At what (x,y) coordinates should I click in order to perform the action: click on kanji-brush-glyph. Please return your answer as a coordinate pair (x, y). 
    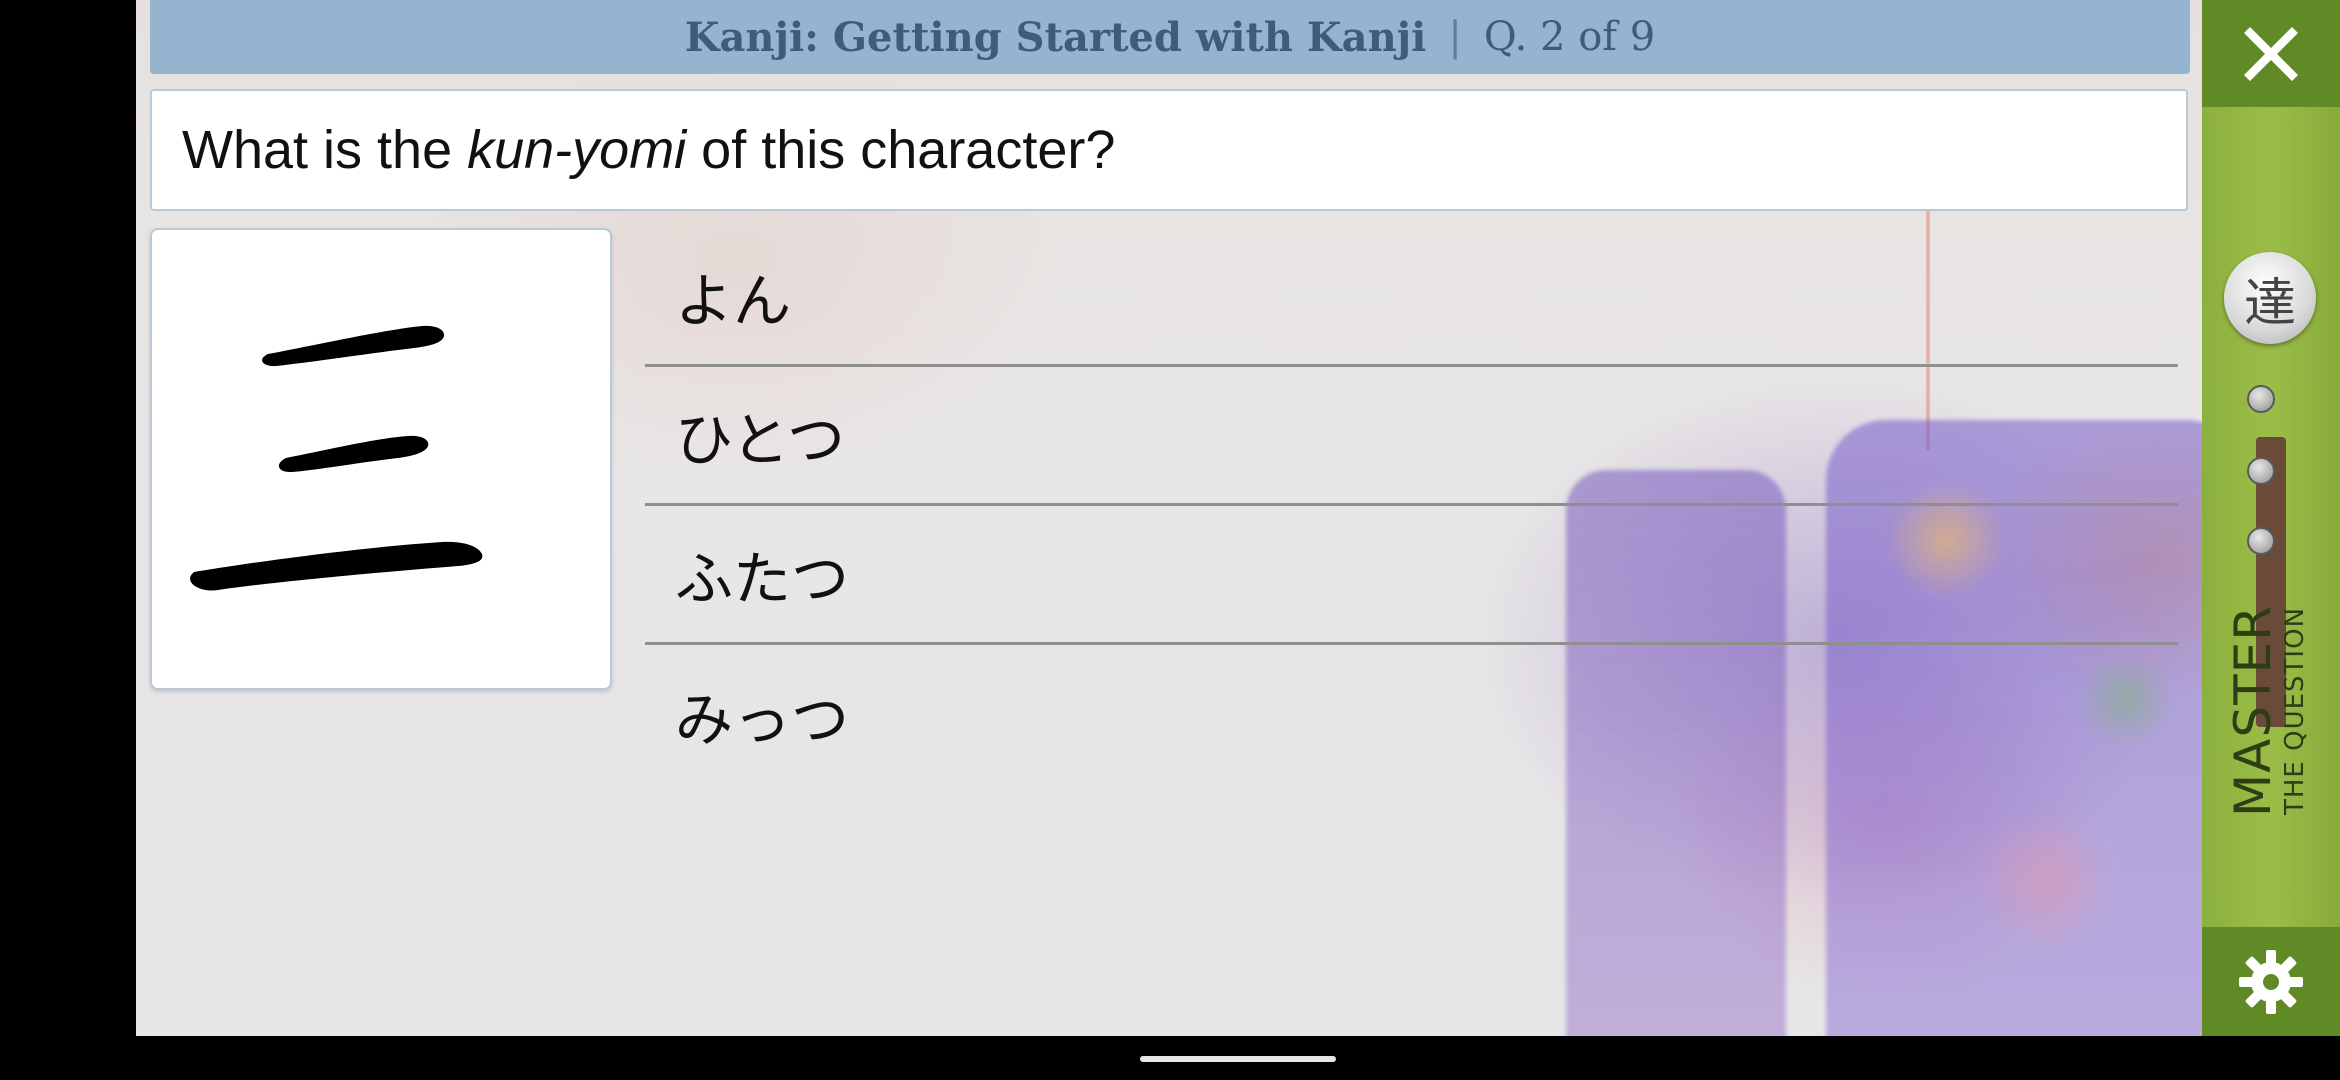
    Looking at the image, I should click on (336, 458).